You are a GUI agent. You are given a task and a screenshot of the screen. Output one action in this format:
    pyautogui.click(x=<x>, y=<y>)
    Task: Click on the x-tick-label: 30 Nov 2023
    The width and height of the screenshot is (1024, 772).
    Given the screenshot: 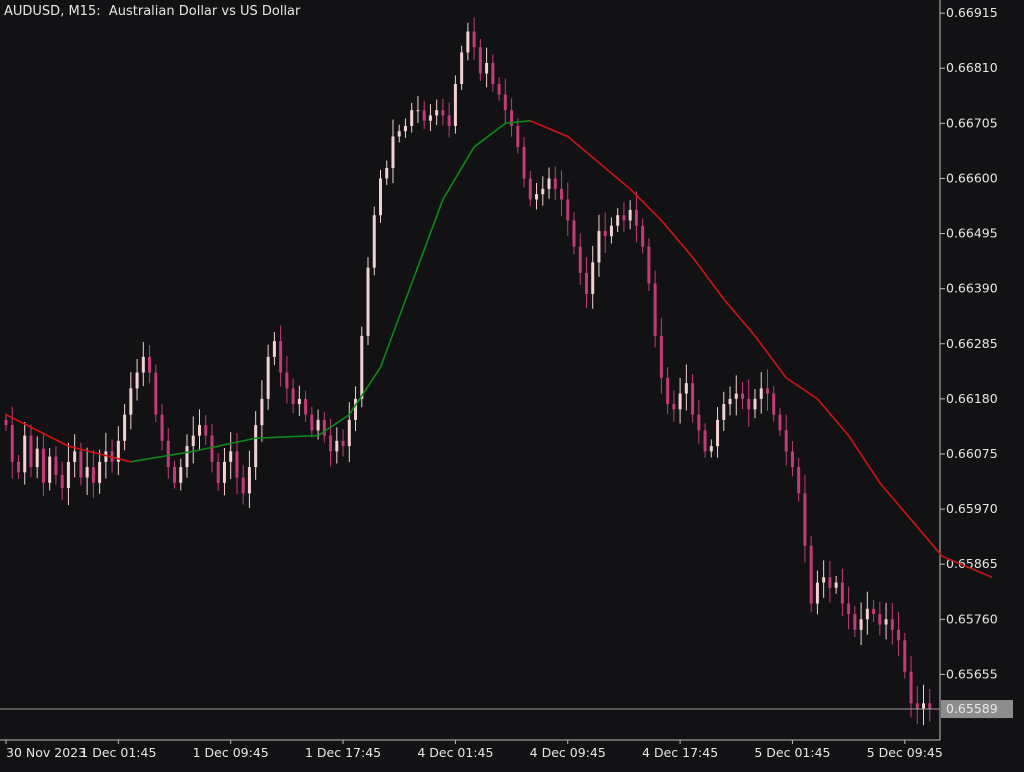 What is the action you would take?
    pyautogui.click(x=46, y=752)
    